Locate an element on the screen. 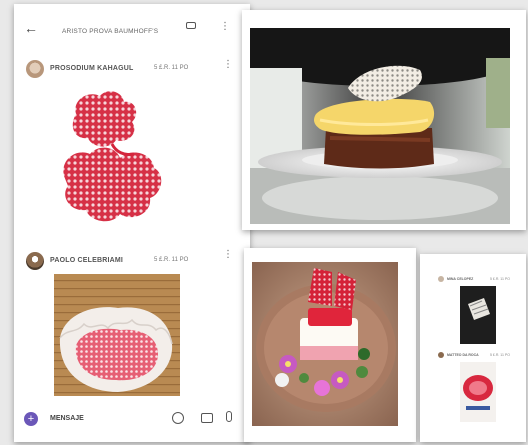 The height and width of the screenshot is (445, 528). message-input: MENSAJE is located at coordinates (67, 418).